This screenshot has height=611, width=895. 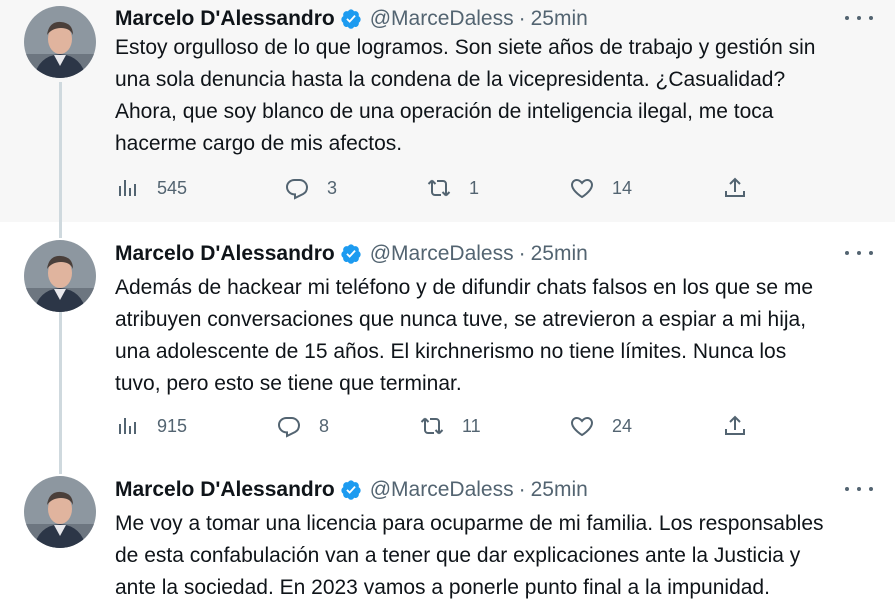 I want to click on tweet-actions: 915 8 11 24, so click(x=440, y=426).